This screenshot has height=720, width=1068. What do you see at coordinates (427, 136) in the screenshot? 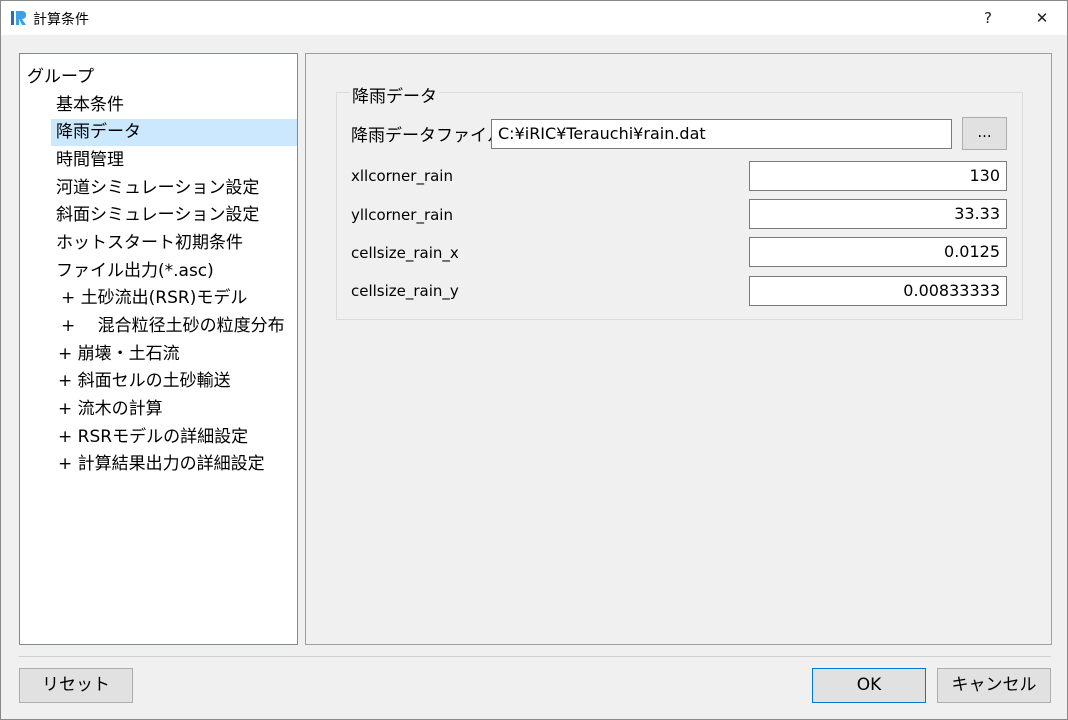
I see `rain-file-label: 降雨データファイル` at bounding box center [427, 136].